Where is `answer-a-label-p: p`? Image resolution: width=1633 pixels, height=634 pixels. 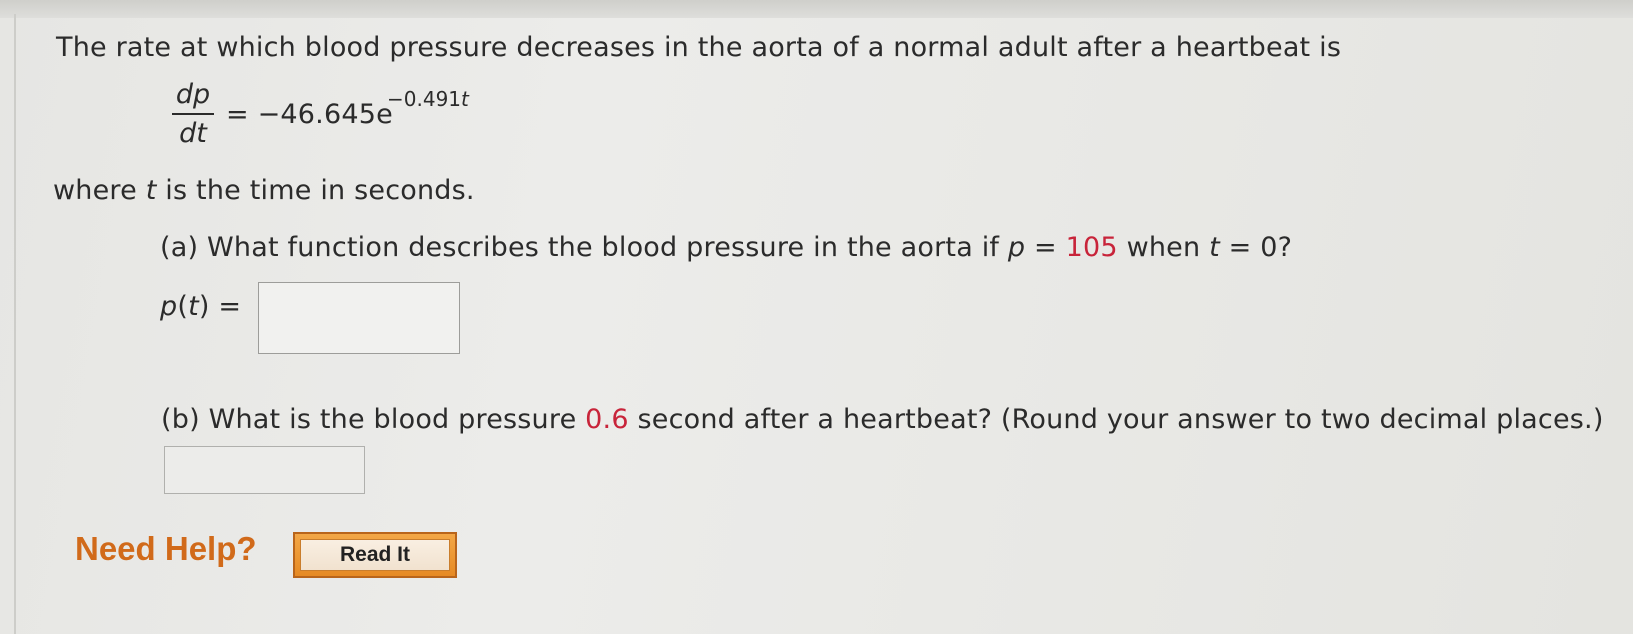
answer-a-label-p: p is located at coordinates (169, 306).